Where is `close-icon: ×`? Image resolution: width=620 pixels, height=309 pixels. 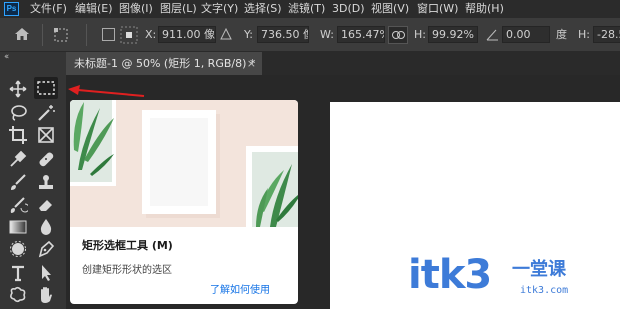 close-icon: × is located at coordinates (251, 63).